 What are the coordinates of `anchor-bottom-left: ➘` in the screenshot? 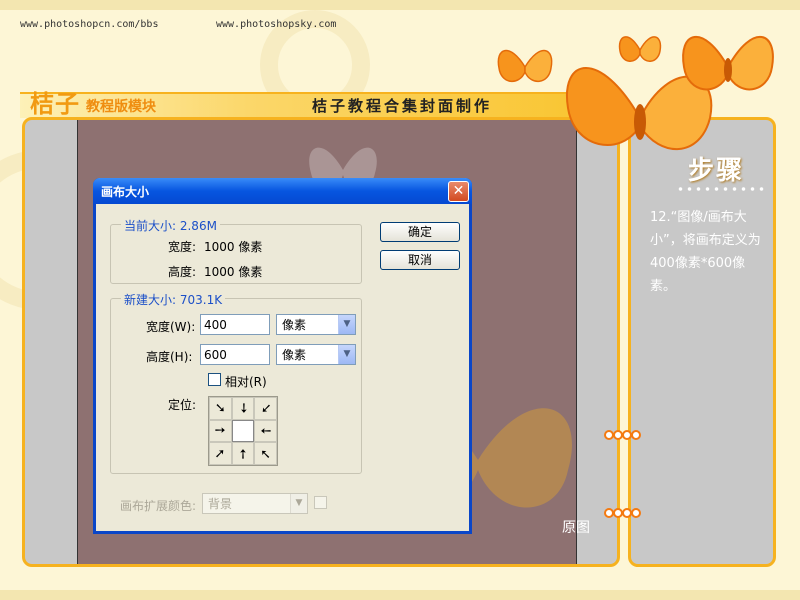 It's located at (220, 453).